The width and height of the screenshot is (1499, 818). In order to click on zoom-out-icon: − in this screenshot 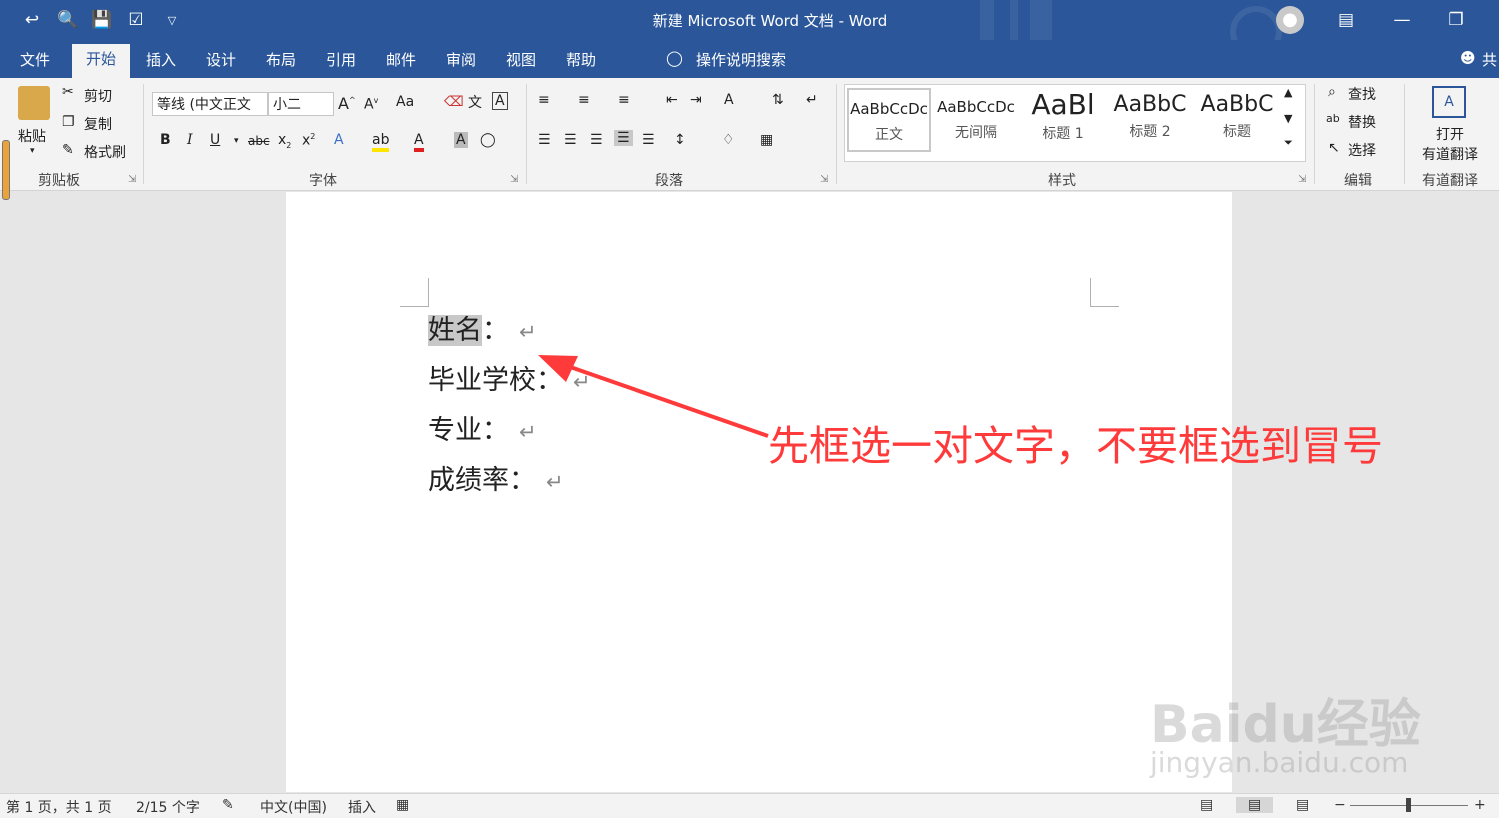, I will do `click(1340, 805)`.